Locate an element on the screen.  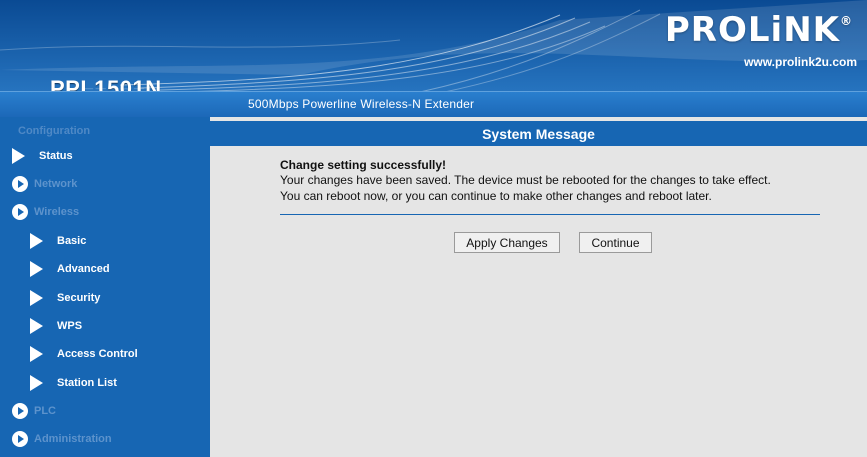
product-tagline: 500Mbps Powerline Wireless-N Extender is located at coordinates (361, 104).